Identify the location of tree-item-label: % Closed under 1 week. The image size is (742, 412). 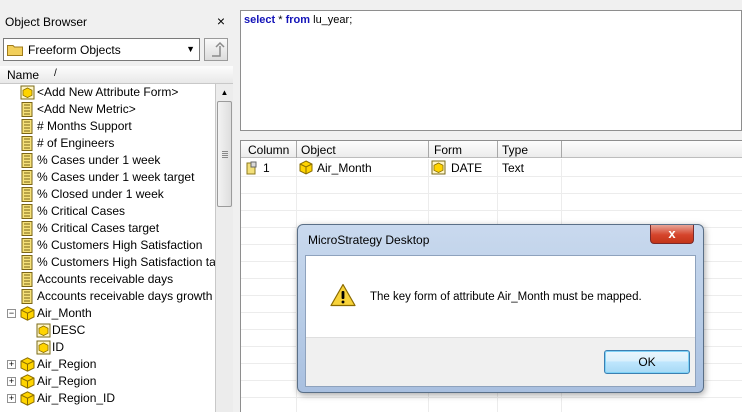
(100, 194).